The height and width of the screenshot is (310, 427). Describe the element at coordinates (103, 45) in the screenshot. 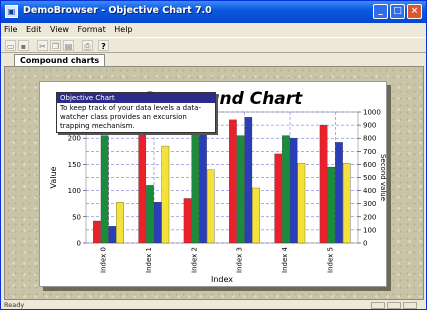

I see `help-icon: ?` at that location.